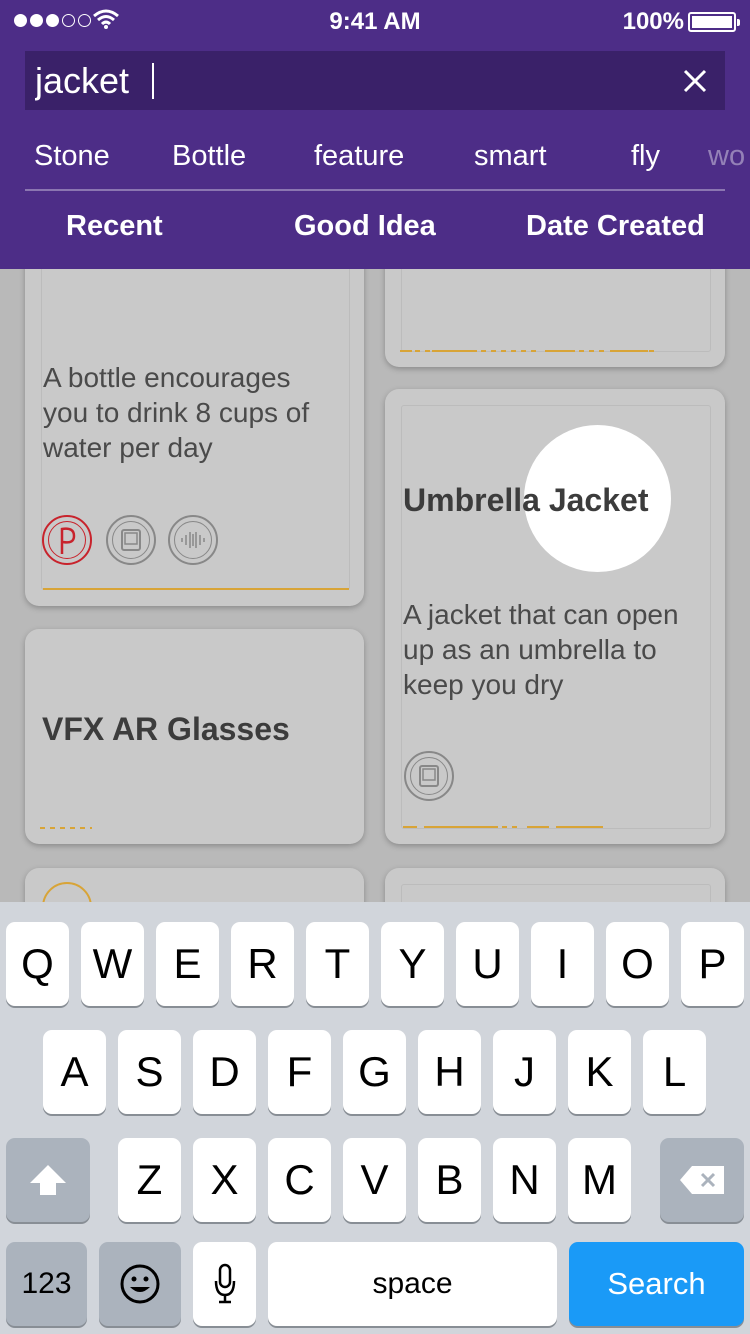 This screenshot has height=1334, width=750. What do you see at coordinates (487, 964) in the screenshot?
I see `key-u: U` at bounding box center [487, 964].